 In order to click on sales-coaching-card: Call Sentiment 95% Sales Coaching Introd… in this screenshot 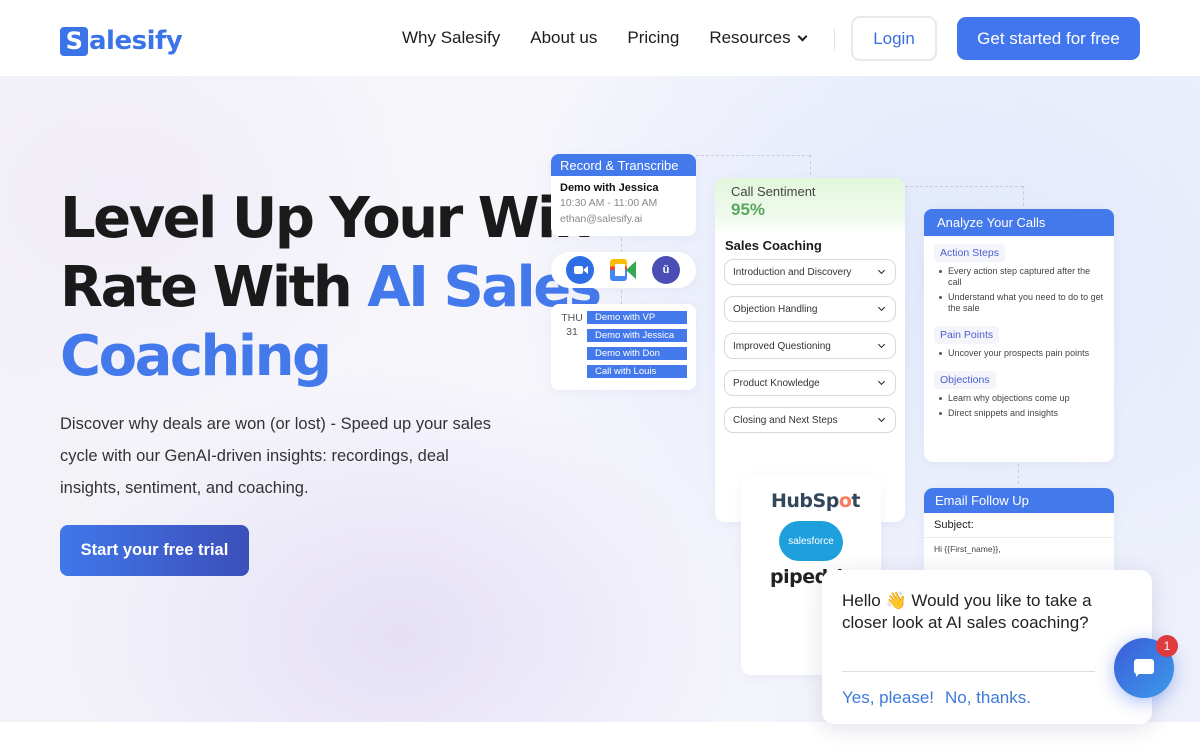, I will do `click(810, 350)`.